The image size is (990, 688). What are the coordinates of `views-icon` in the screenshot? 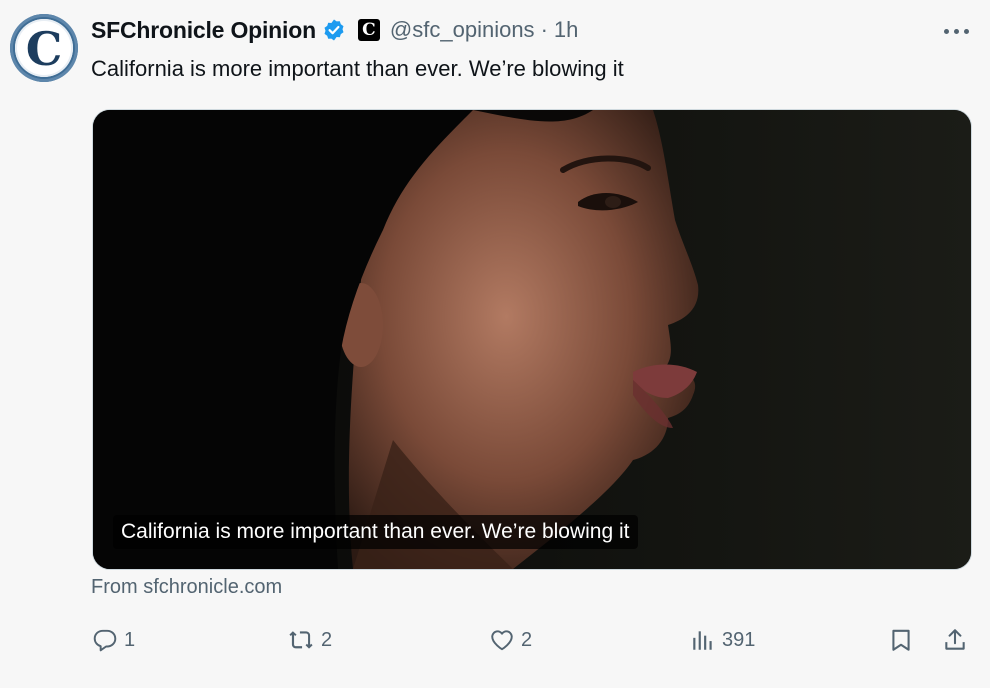 It's located at (703, 640).